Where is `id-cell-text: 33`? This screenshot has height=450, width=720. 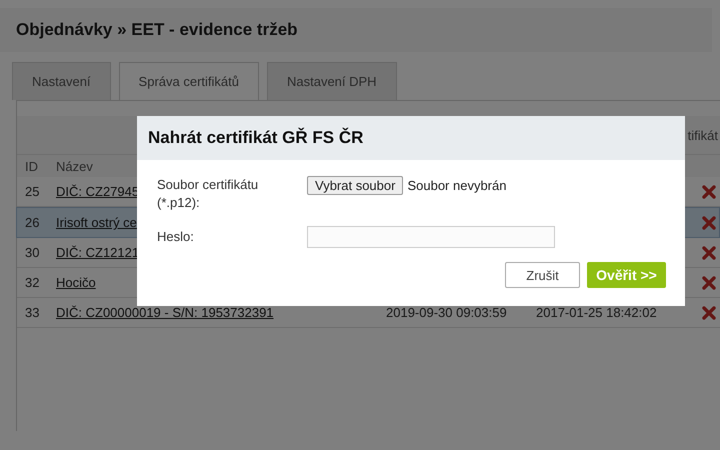
id-cell-text: 33 is located at coordinates (32, 312).